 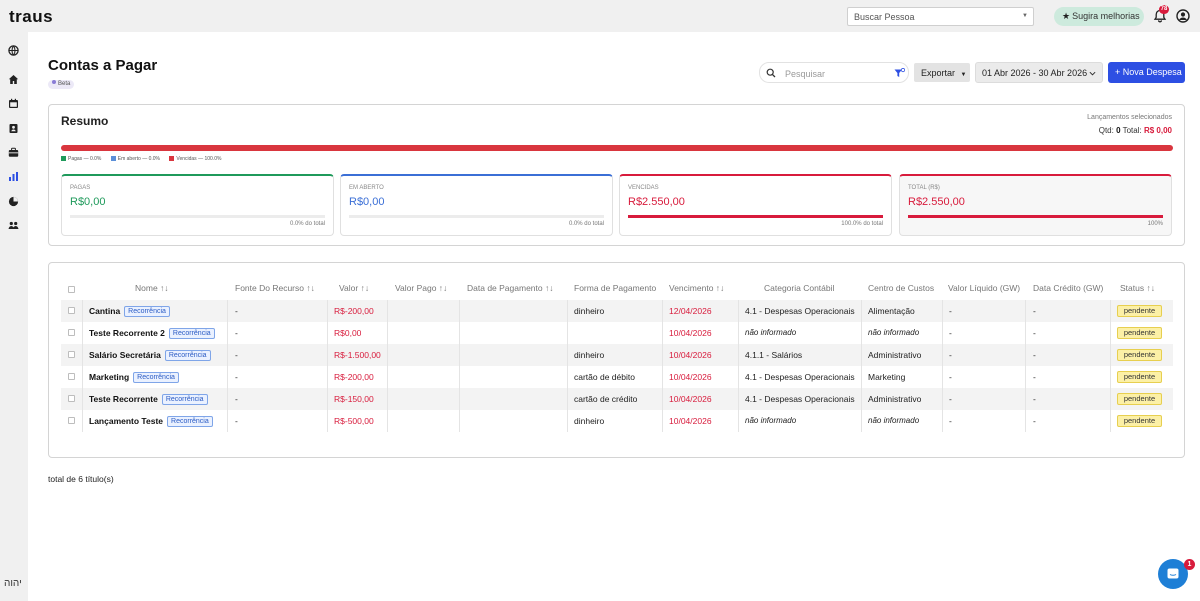 I want to click on bar-chart-icon, so click(x=13, y=176).